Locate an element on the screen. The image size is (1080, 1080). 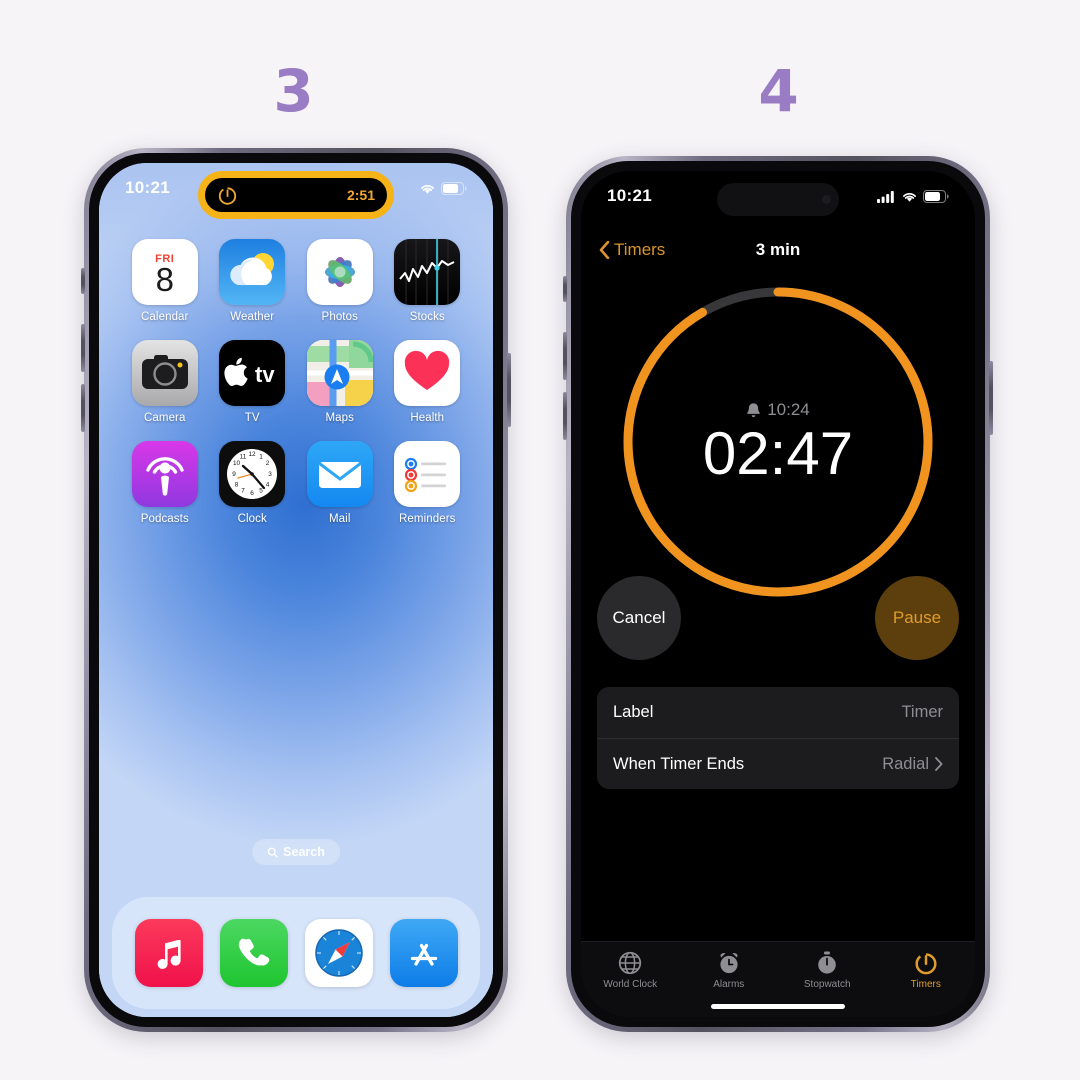
app-reminders: Reminders is located at coordinates (428, 483).